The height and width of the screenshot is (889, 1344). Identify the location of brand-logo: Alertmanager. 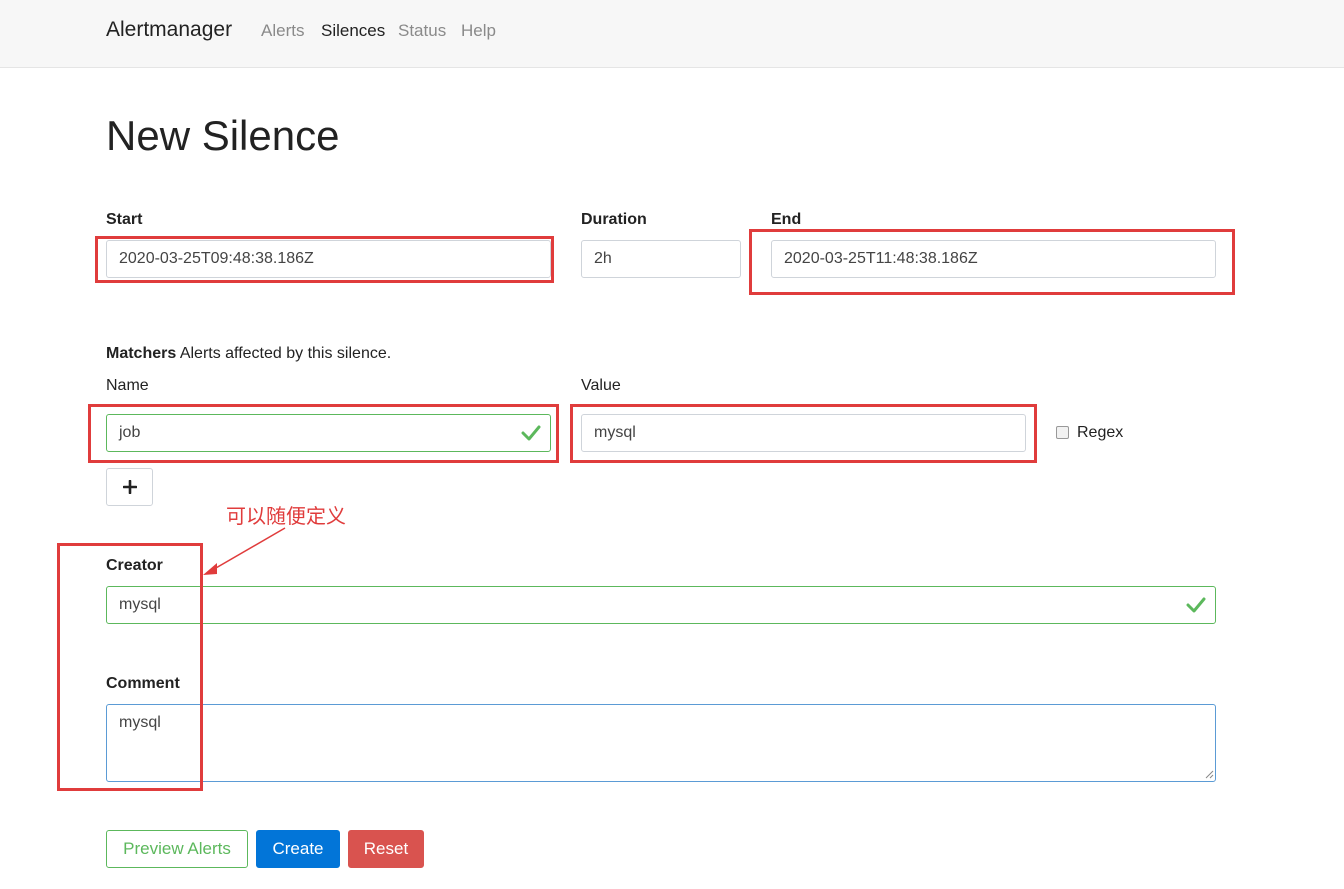
(169, 30).